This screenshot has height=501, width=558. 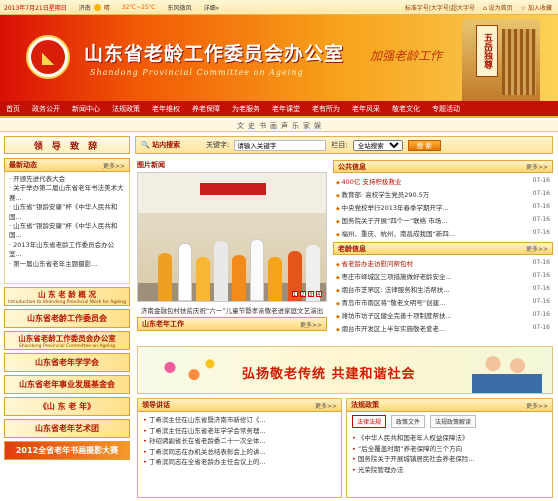 What do you see at coordinates (48, 57) in the screenshot?
I see `site-logo: ◣` at bounding box center [48, 57].